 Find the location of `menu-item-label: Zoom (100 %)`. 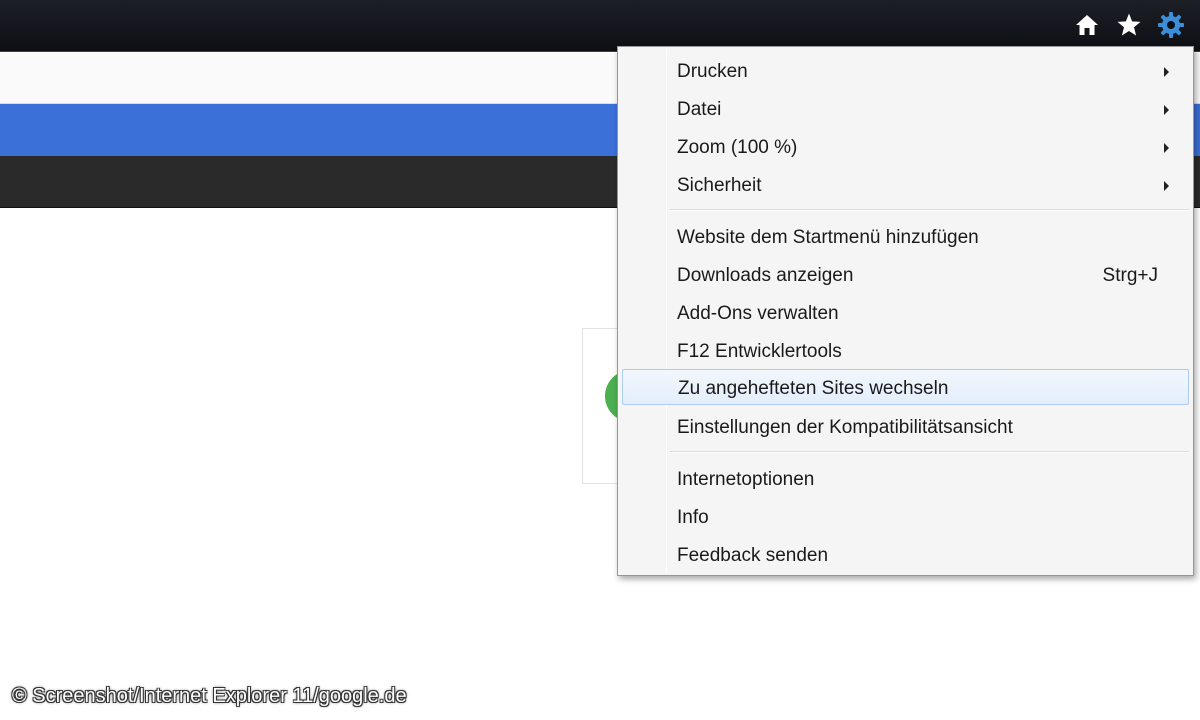

menu-item-label: Zoom (100 %) is located at coordinates (737, 147).